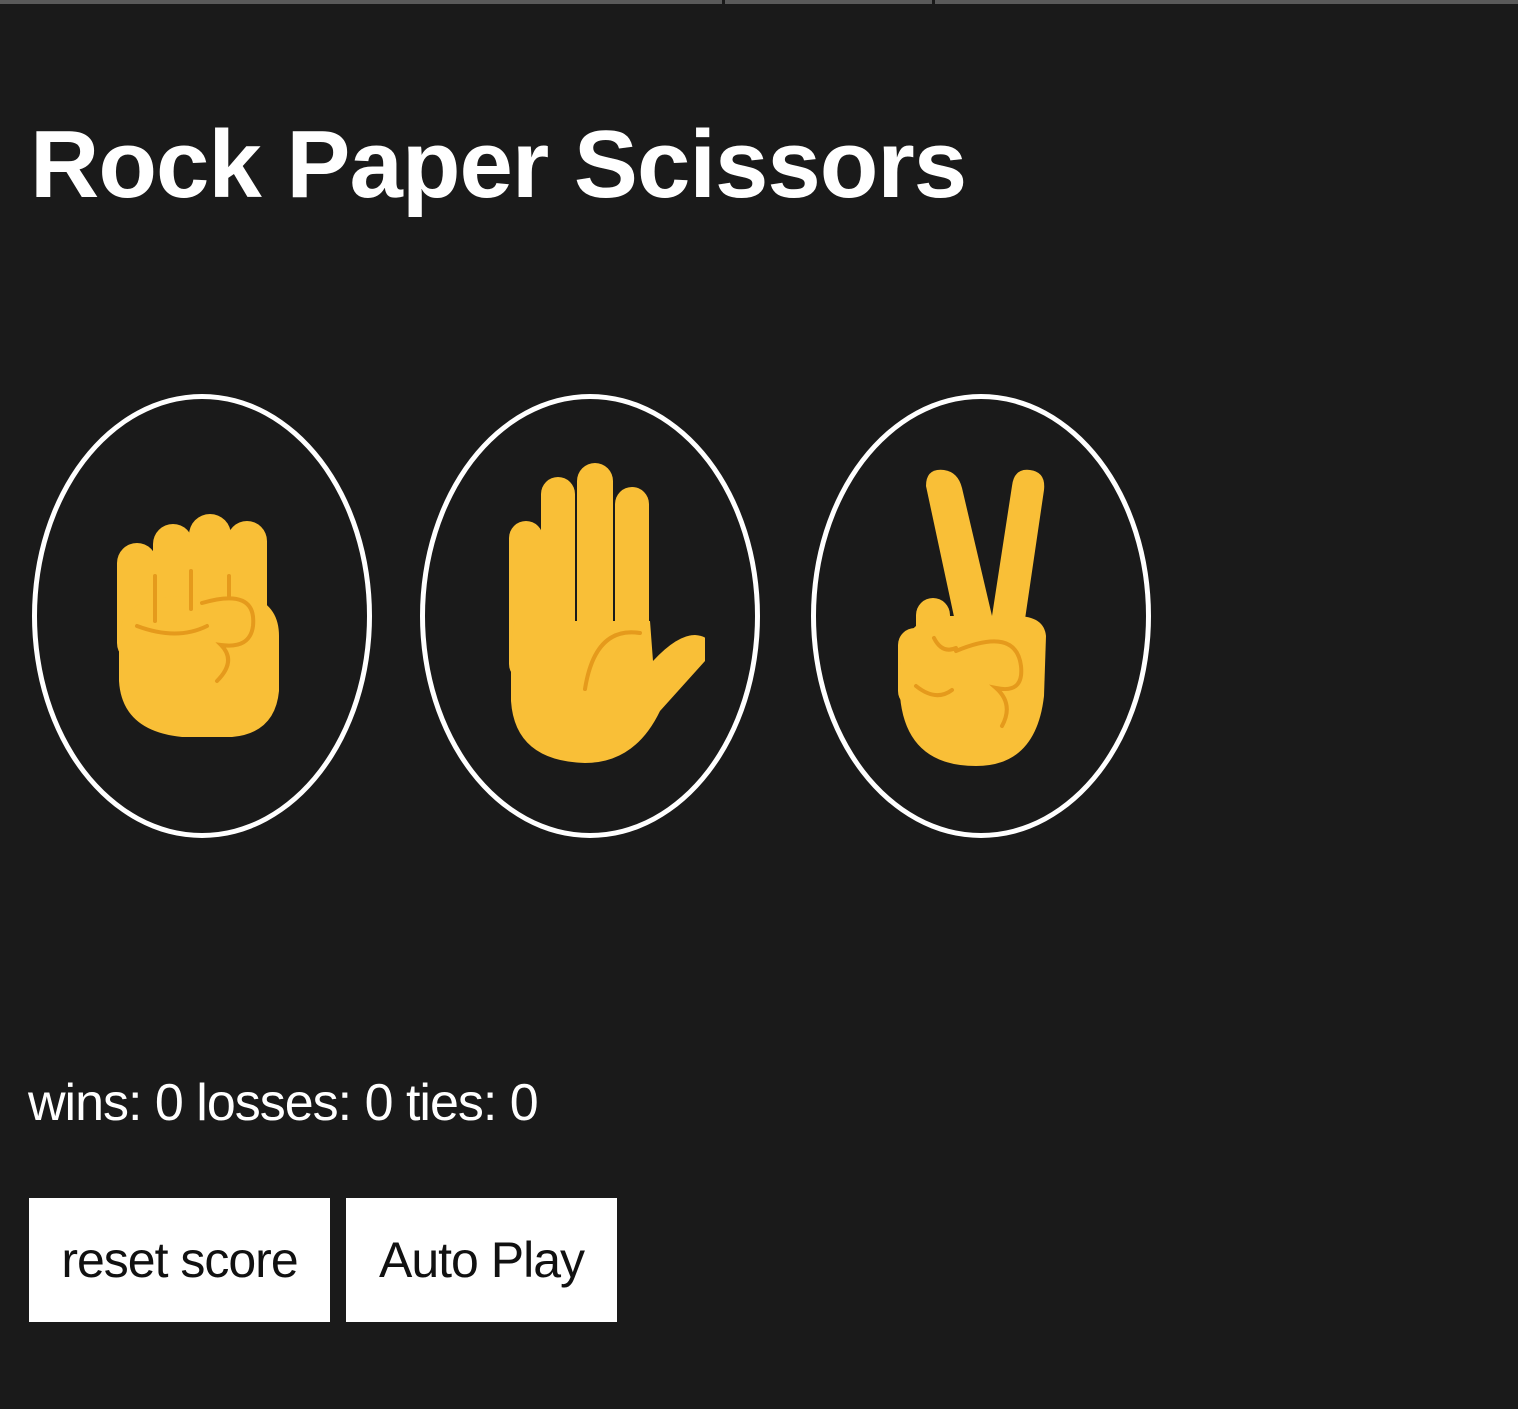  Describe the element at coordinates (972, 617) in the screenshot. I see `victory-hand-icon` at that location.